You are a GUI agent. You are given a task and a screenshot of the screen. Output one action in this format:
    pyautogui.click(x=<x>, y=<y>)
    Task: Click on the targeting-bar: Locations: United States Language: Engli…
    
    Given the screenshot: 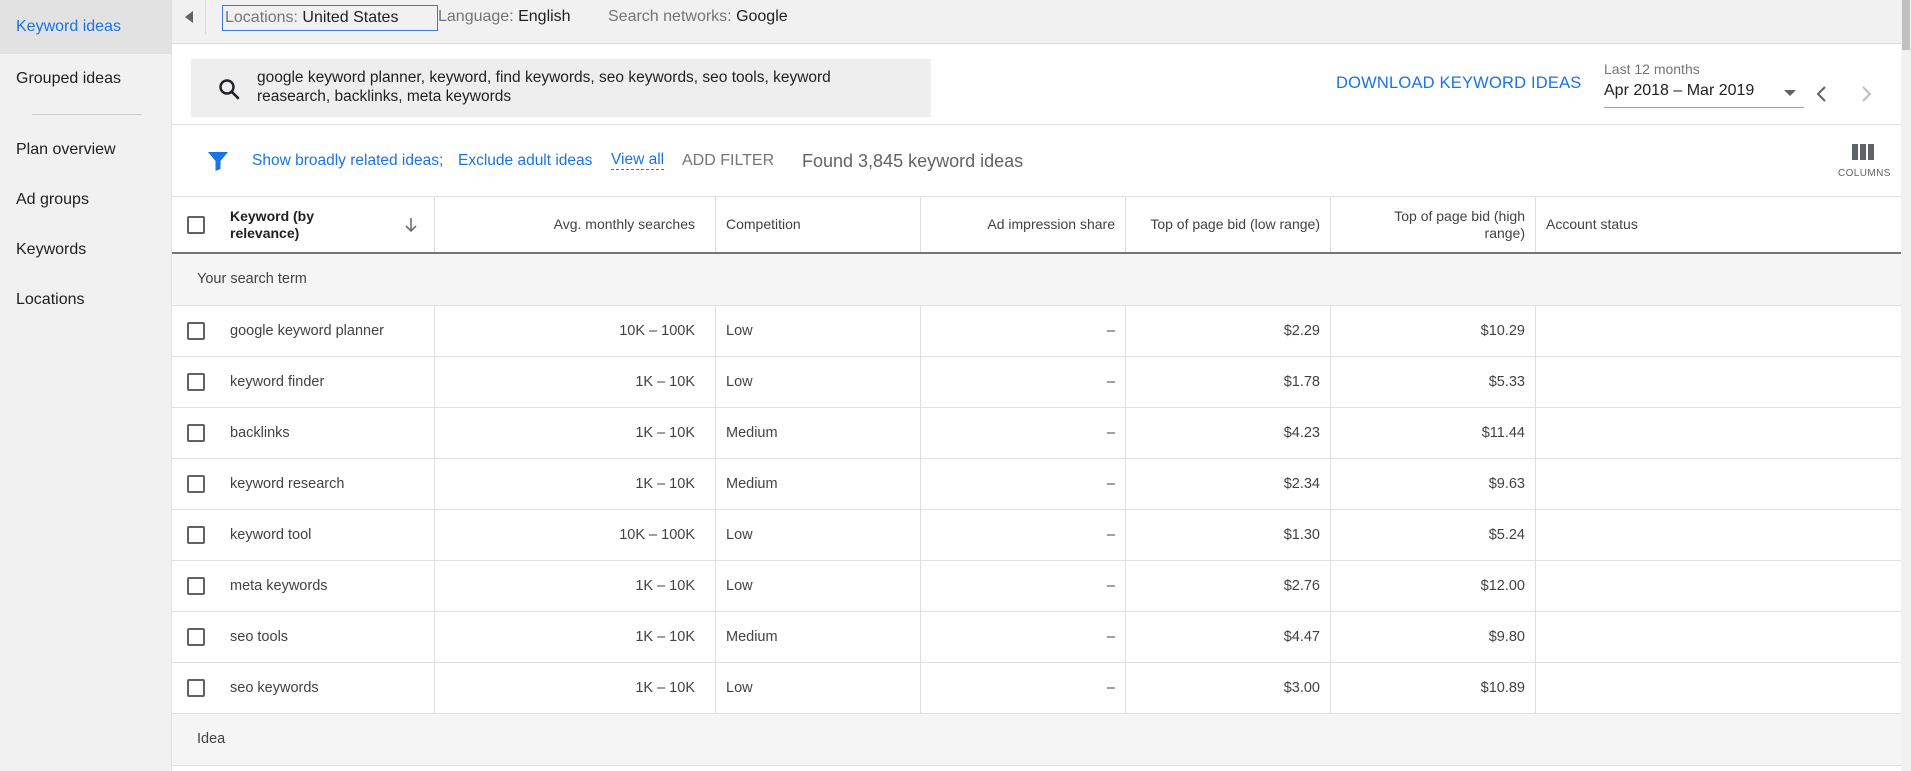 What is the action you would take?
    pyautogui.click(x=1041, y=22)
    